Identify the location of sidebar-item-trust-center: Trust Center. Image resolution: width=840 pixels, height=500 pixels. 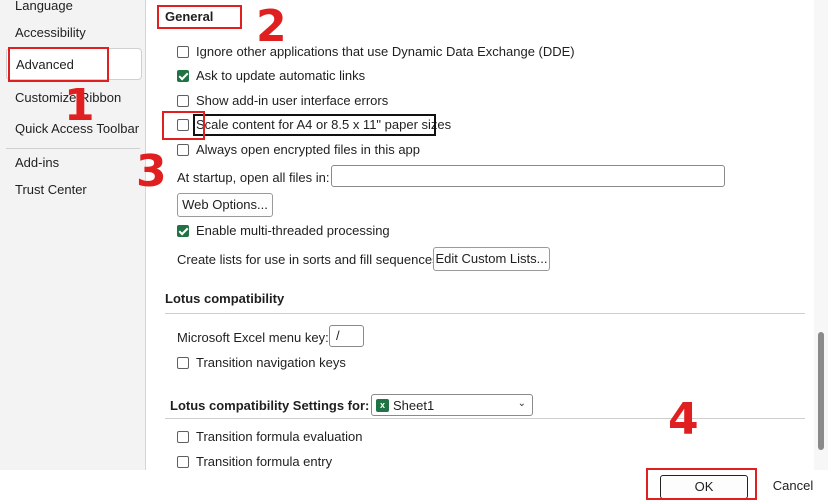
(74, 190).